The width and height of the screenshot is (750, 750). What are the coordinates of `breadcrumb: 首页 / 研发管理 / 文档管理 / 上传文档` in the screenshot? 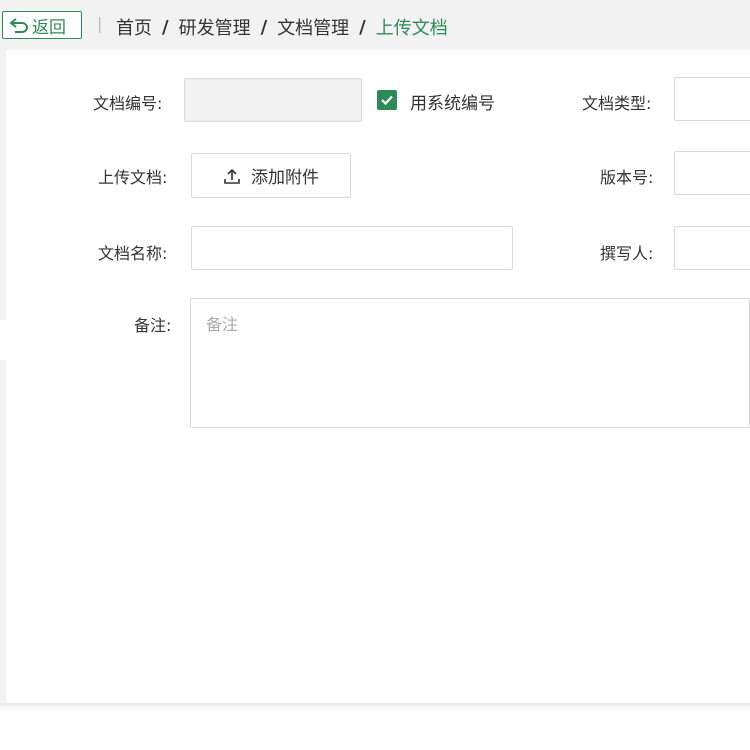 It's located at (282, 27).